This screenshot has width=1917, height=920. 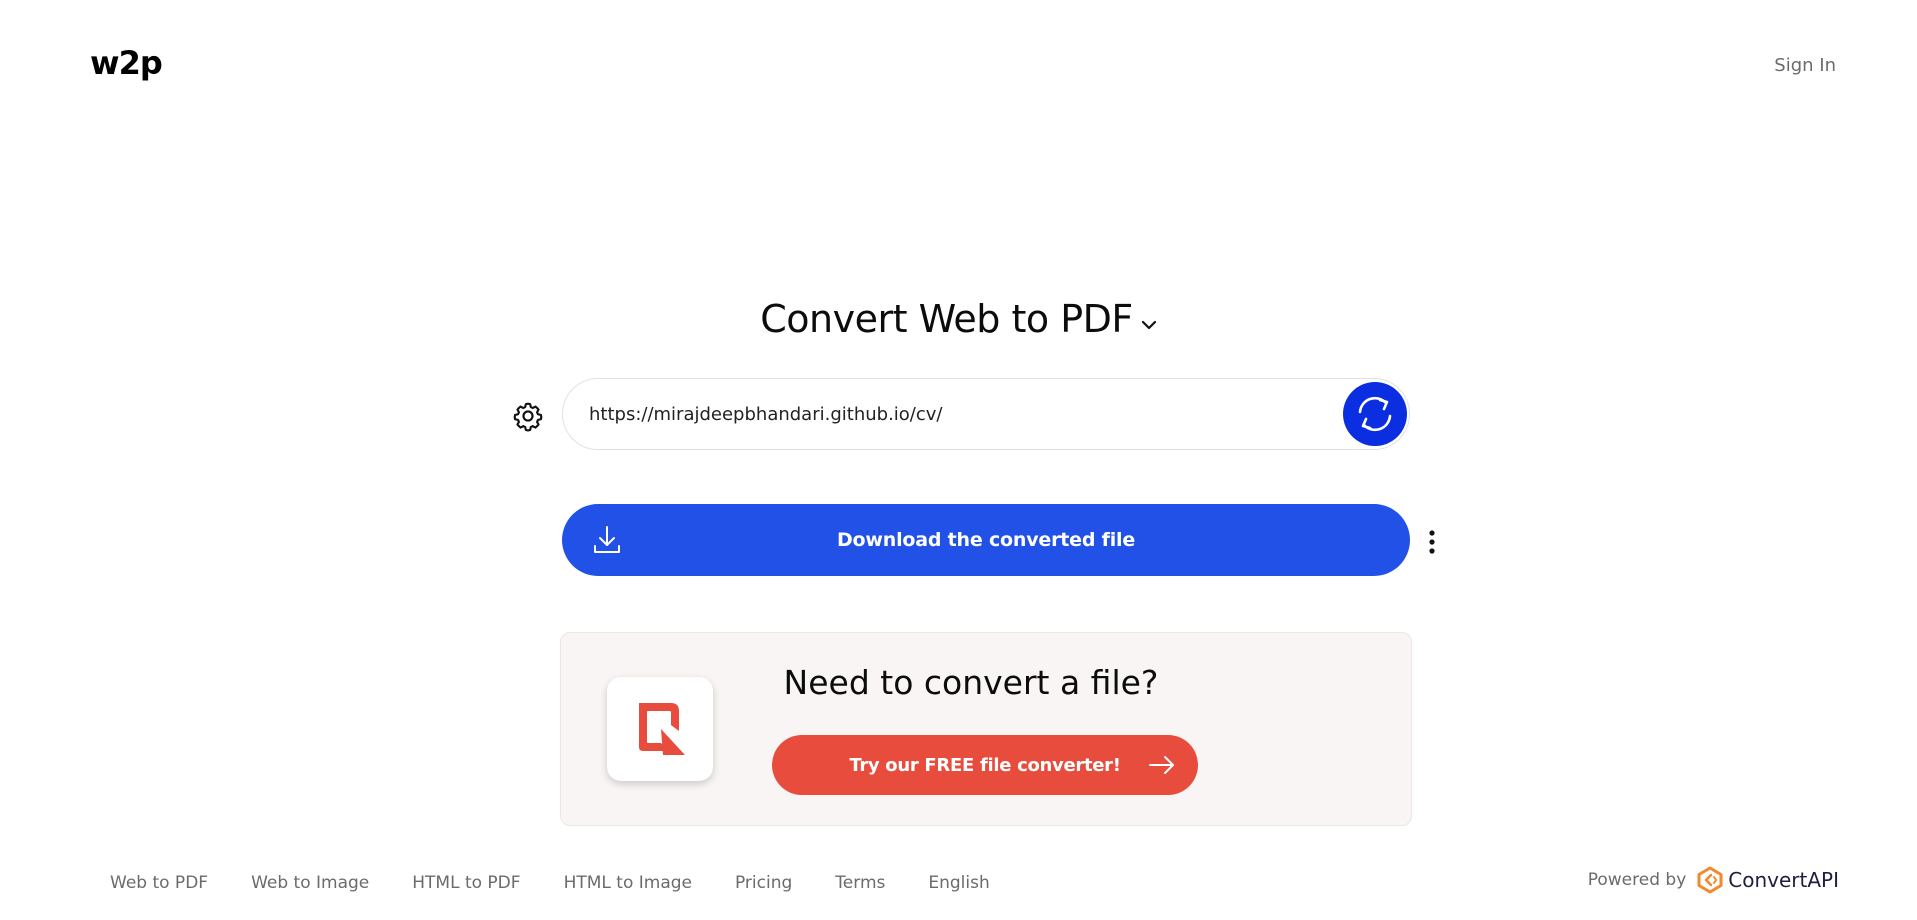 I want to click on converter-type-dropdown: Convert Web to PDF, so click(x=958, y=319).